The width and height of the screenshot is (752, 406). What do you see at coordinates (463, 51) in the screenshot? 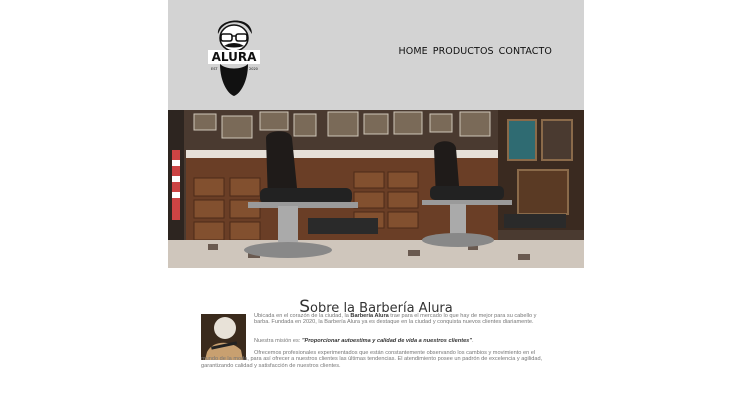
I see `nav-productos-link: PRODUCTOS` at bounding box center [463, 51].